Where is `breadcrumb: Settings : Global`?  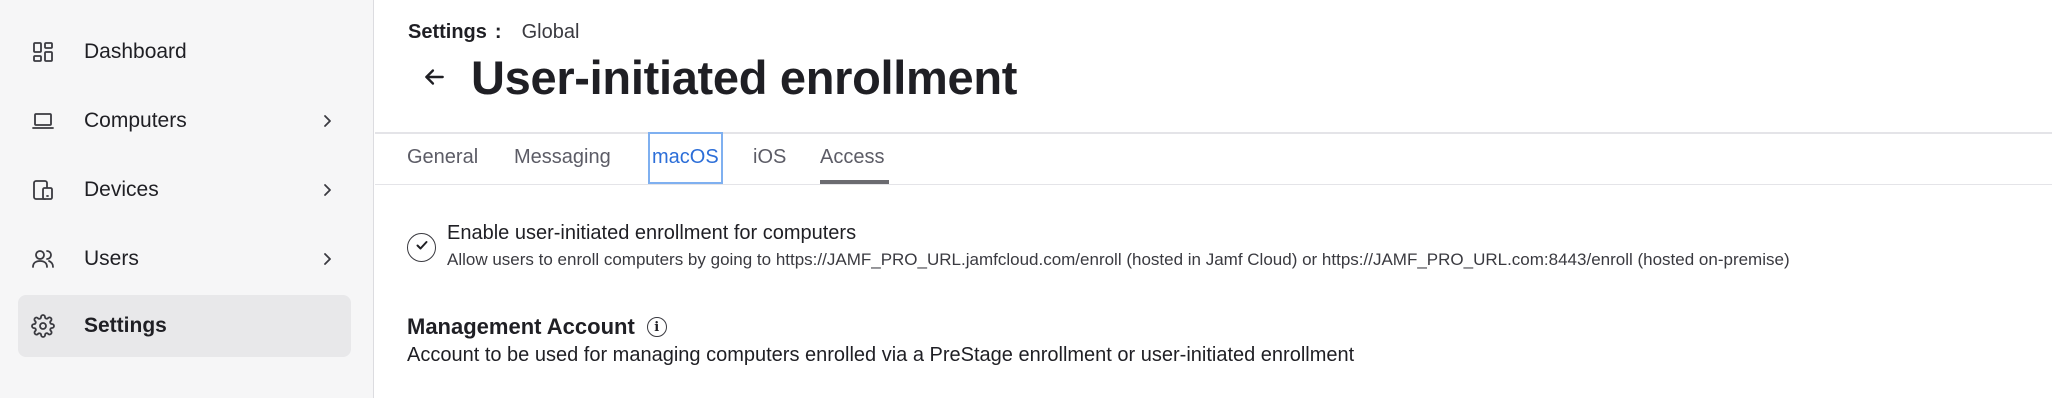 breadcrumb: Settings : Global is located at coordinates (493, 32).